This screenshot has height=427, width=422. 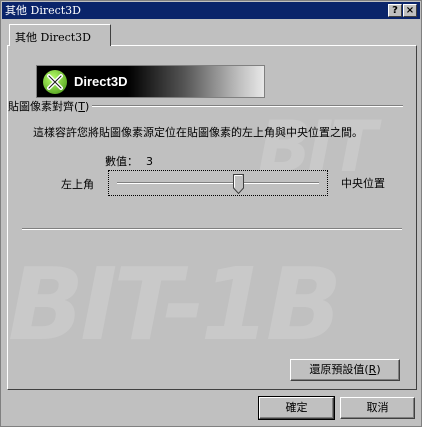 I want to click on direct3d-banner: Direct3D, so click(x=150, y=81).